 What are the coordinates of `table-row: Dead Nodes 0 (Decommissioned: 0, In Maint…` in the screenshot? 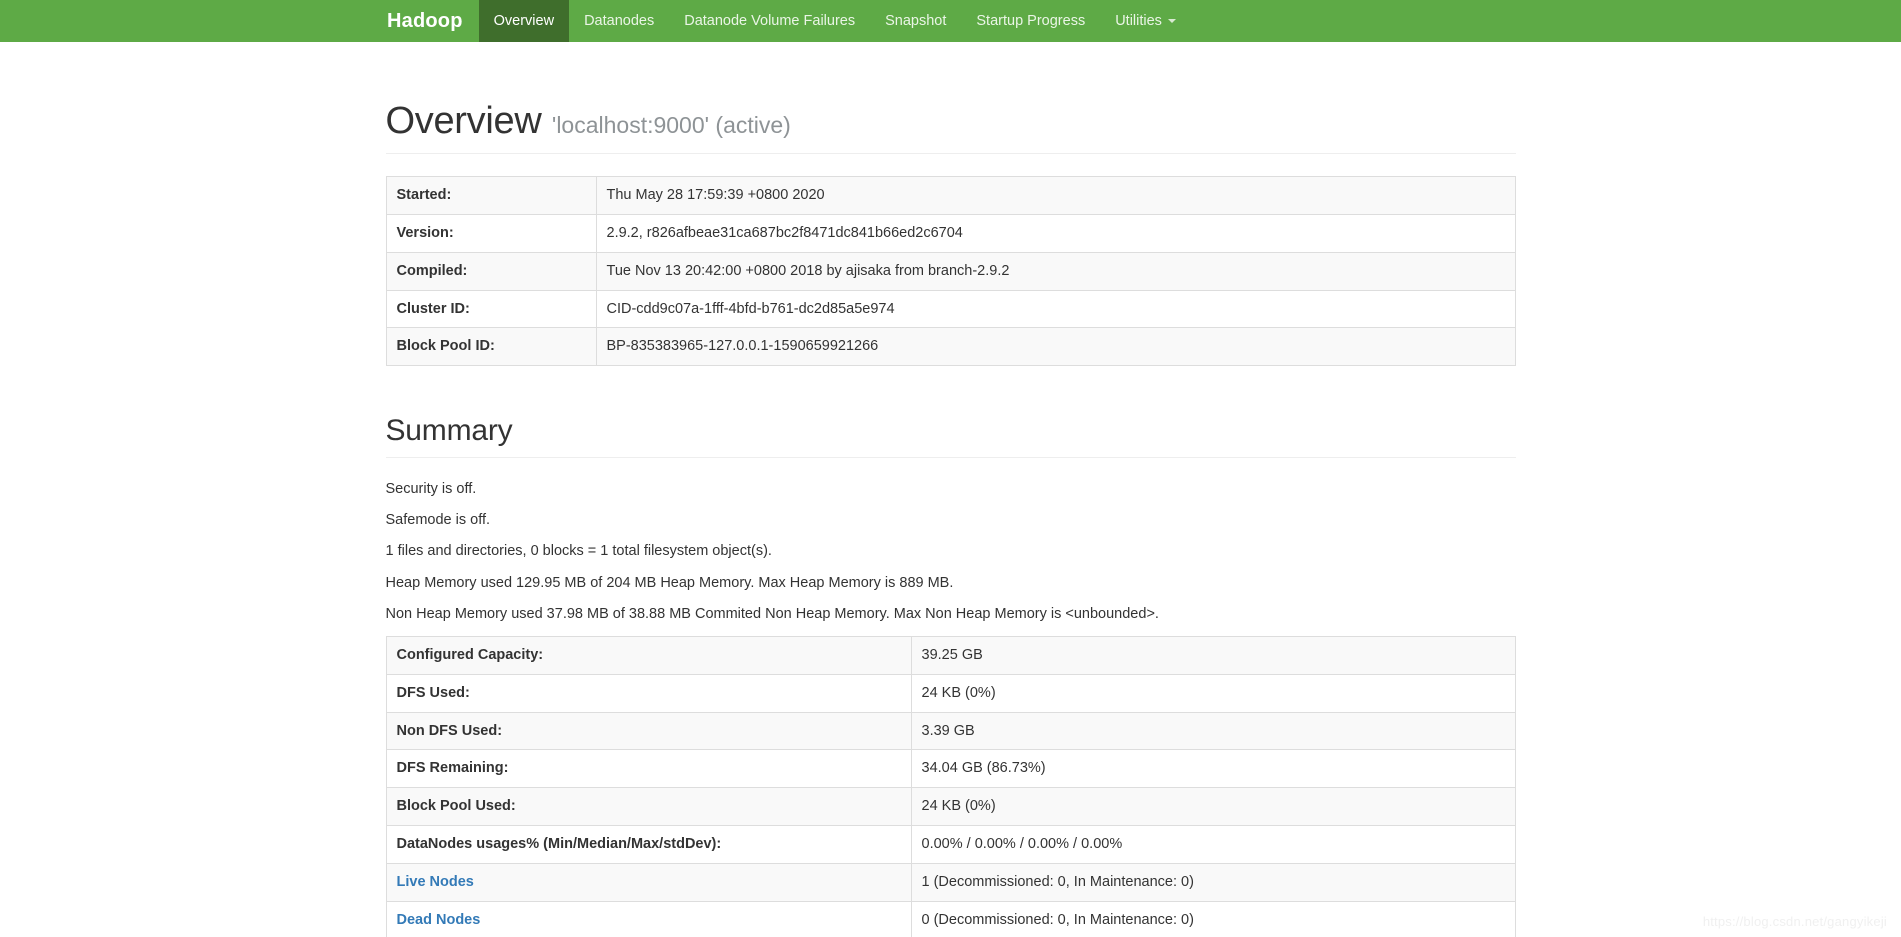 It's located at (950, 919).